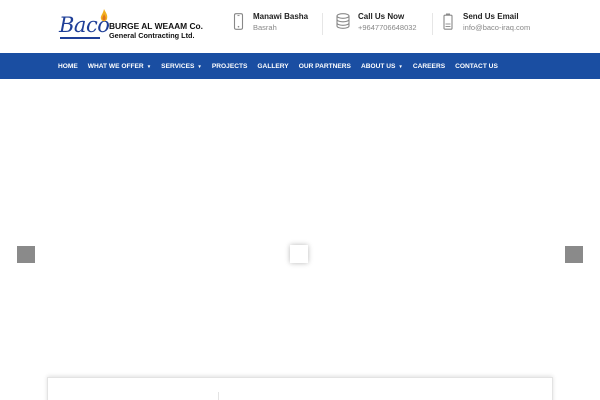  I want to click on nav-label: PROJECTS, so click(229, 66).